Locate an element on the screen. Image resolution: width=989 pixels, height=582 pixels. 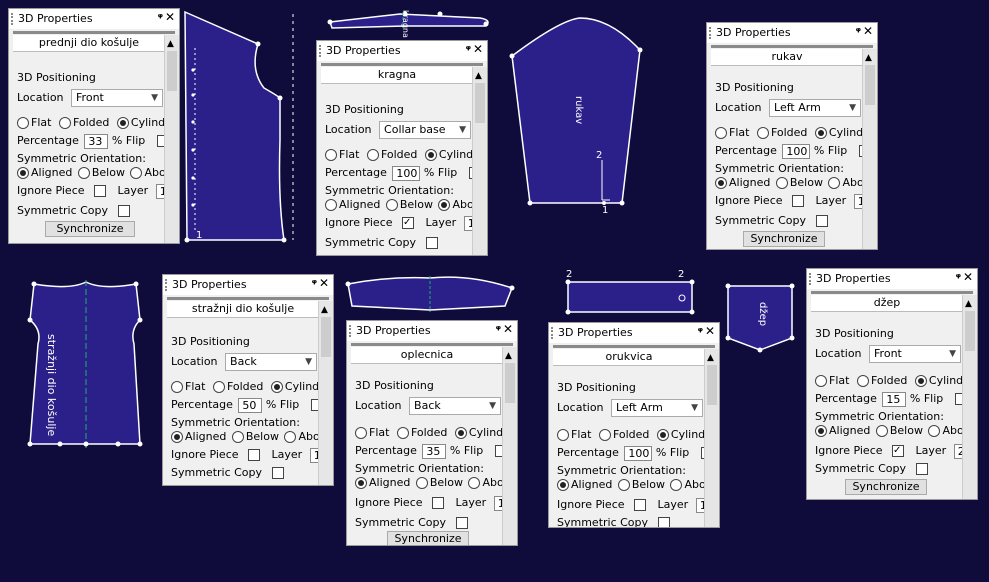
percentage-input: 33 is located at coordinates (96, 141).